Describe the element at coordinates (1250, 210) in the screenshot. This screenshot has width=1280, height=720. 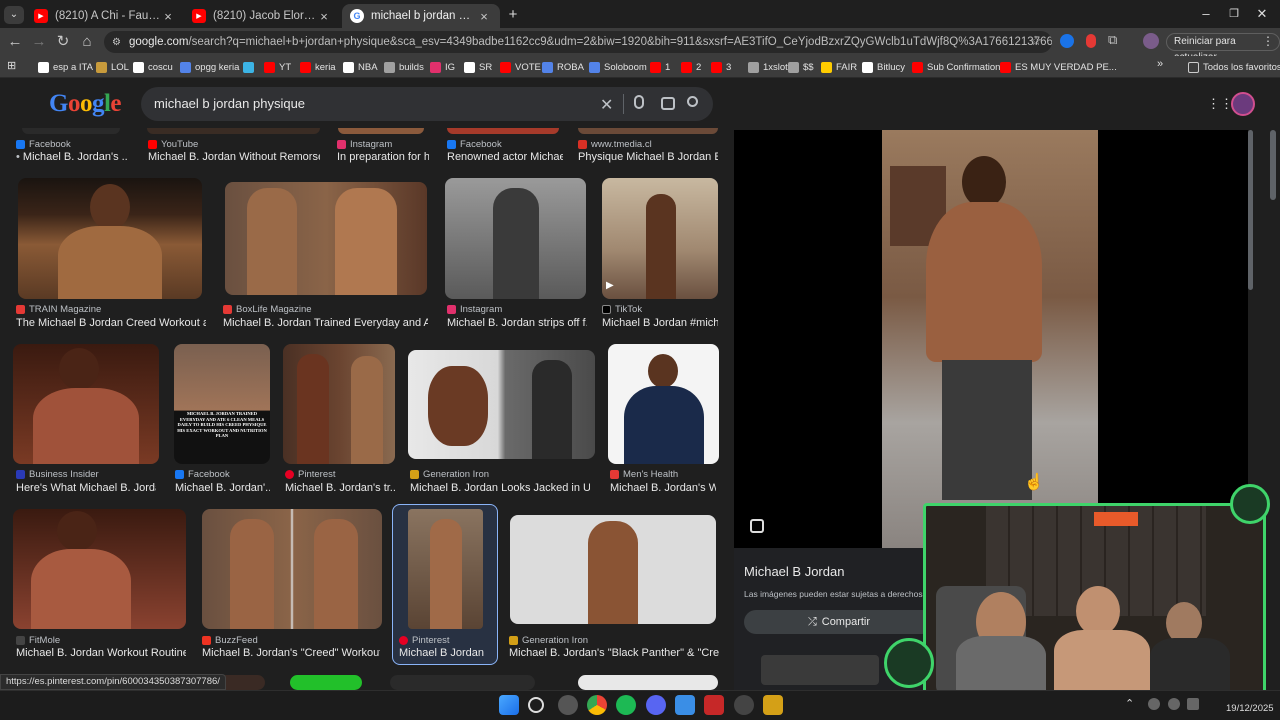
I see `panel-scrollbar` at that location.